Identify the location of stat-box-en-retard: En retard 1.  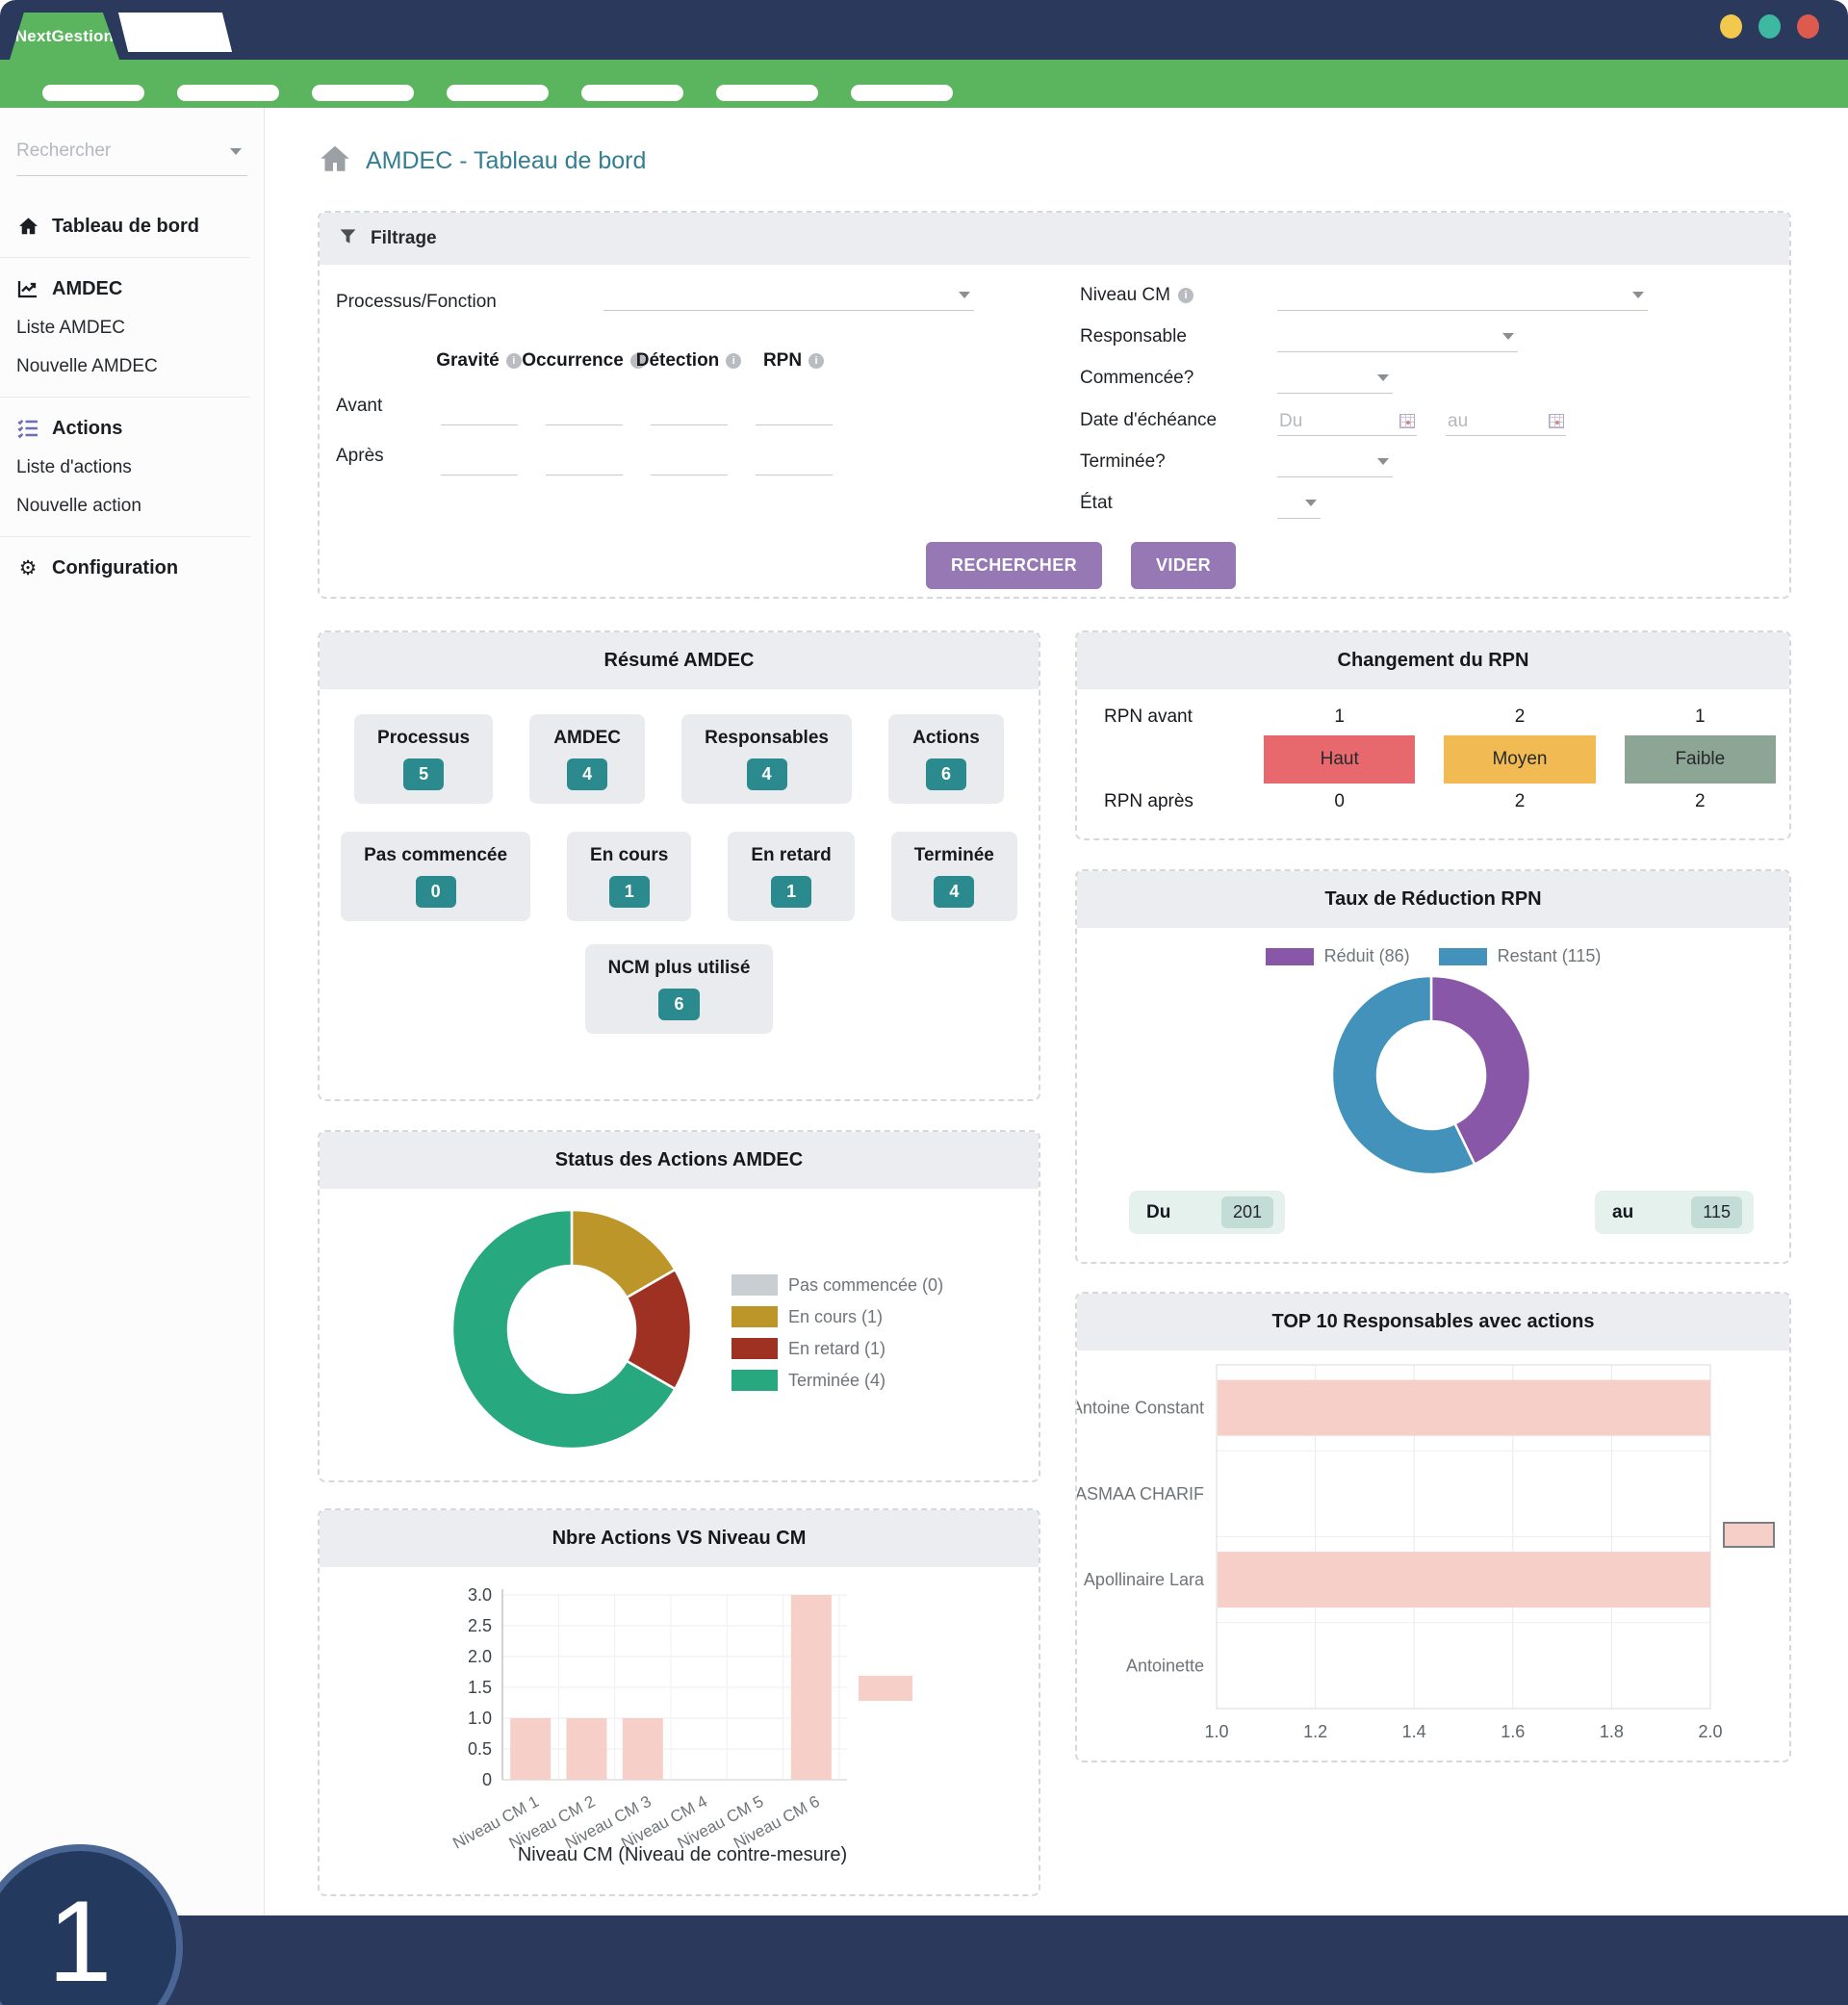
(791, 876).